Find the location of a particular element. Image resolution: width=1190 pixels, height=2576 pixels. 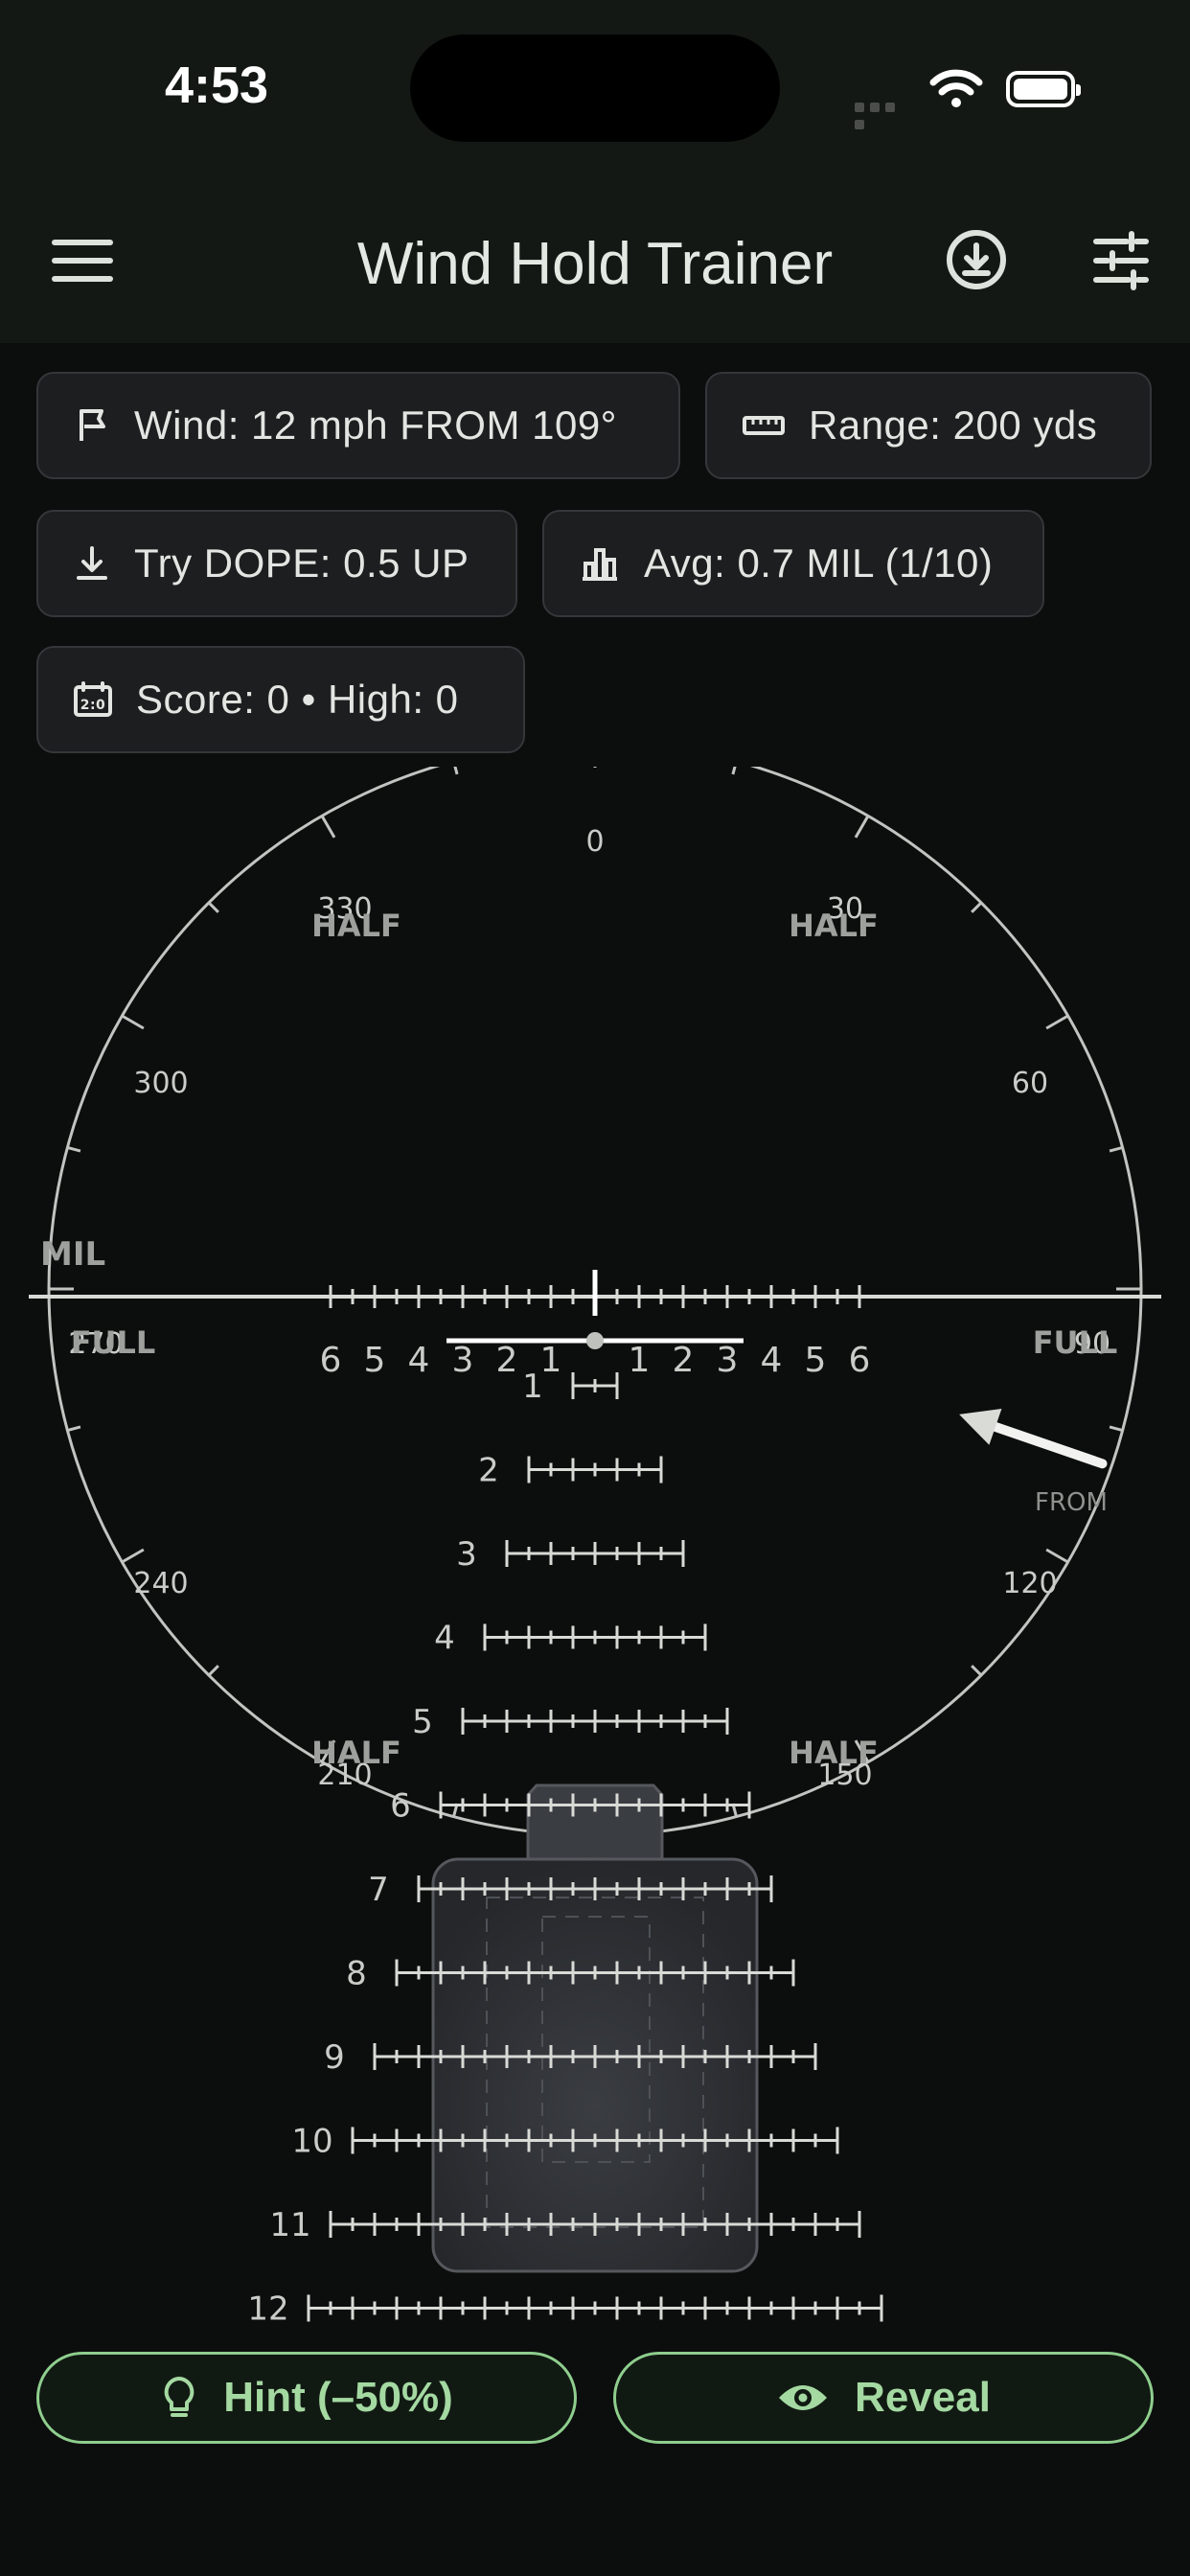

range-chip: Range: 200 yds is located at coordinates (929, 425).